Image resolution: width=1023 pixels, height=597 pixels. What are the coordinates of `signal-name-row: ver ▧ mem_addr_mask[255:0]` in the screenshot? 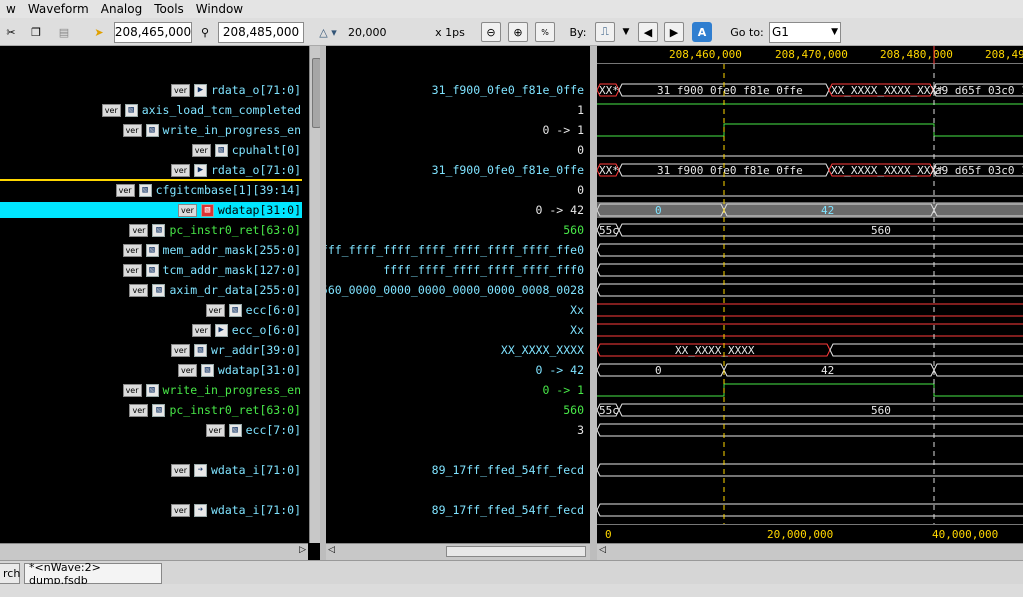 It's located at (211, 250).